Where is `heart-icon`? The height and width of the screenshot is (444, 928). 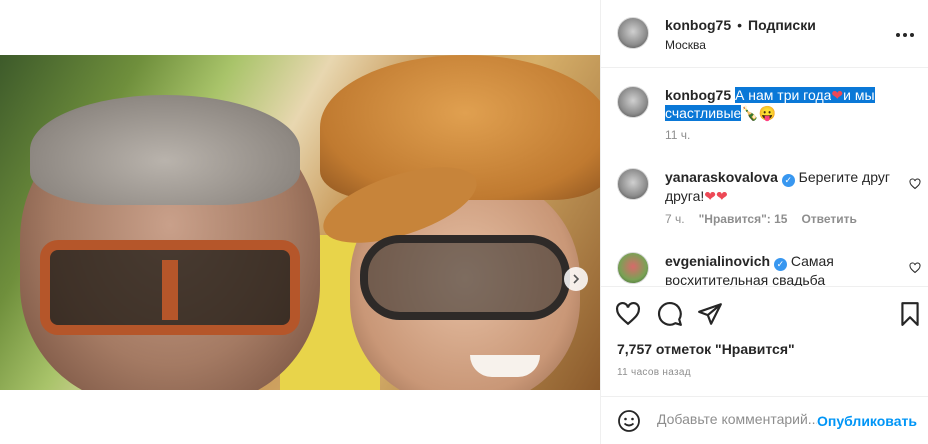
heart-icon is located at coordinates (628, 314).